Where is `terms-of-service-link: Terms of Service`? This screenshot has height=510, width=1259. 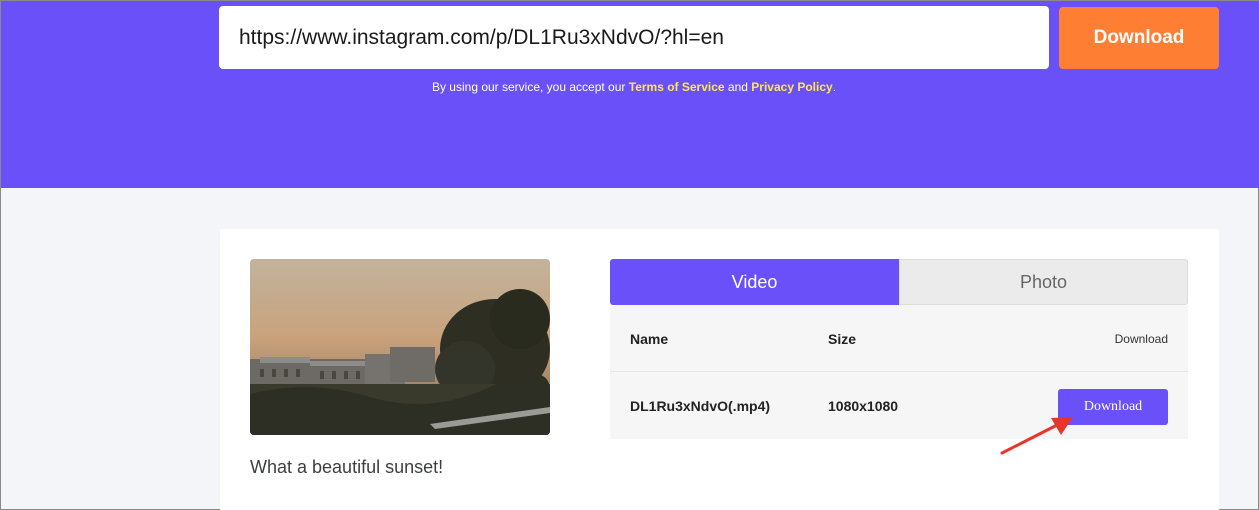
terms-of-service-link: Terms of Service is located at coordinates (677, 87).